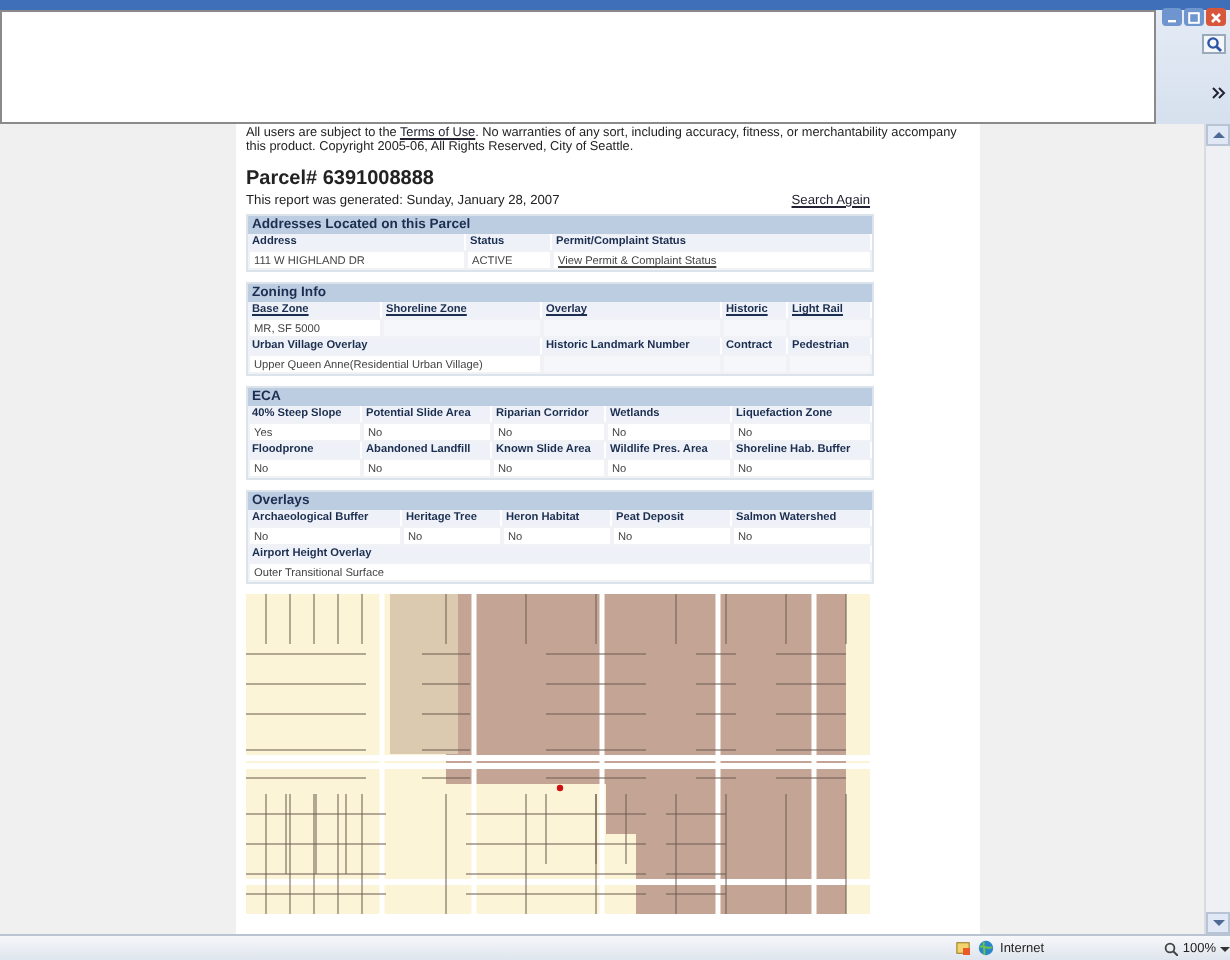 The image size is (1230, 960). Describe the element at coordinates (1171, 948) in the screenshot. I see `magnifier-icon` at that location.